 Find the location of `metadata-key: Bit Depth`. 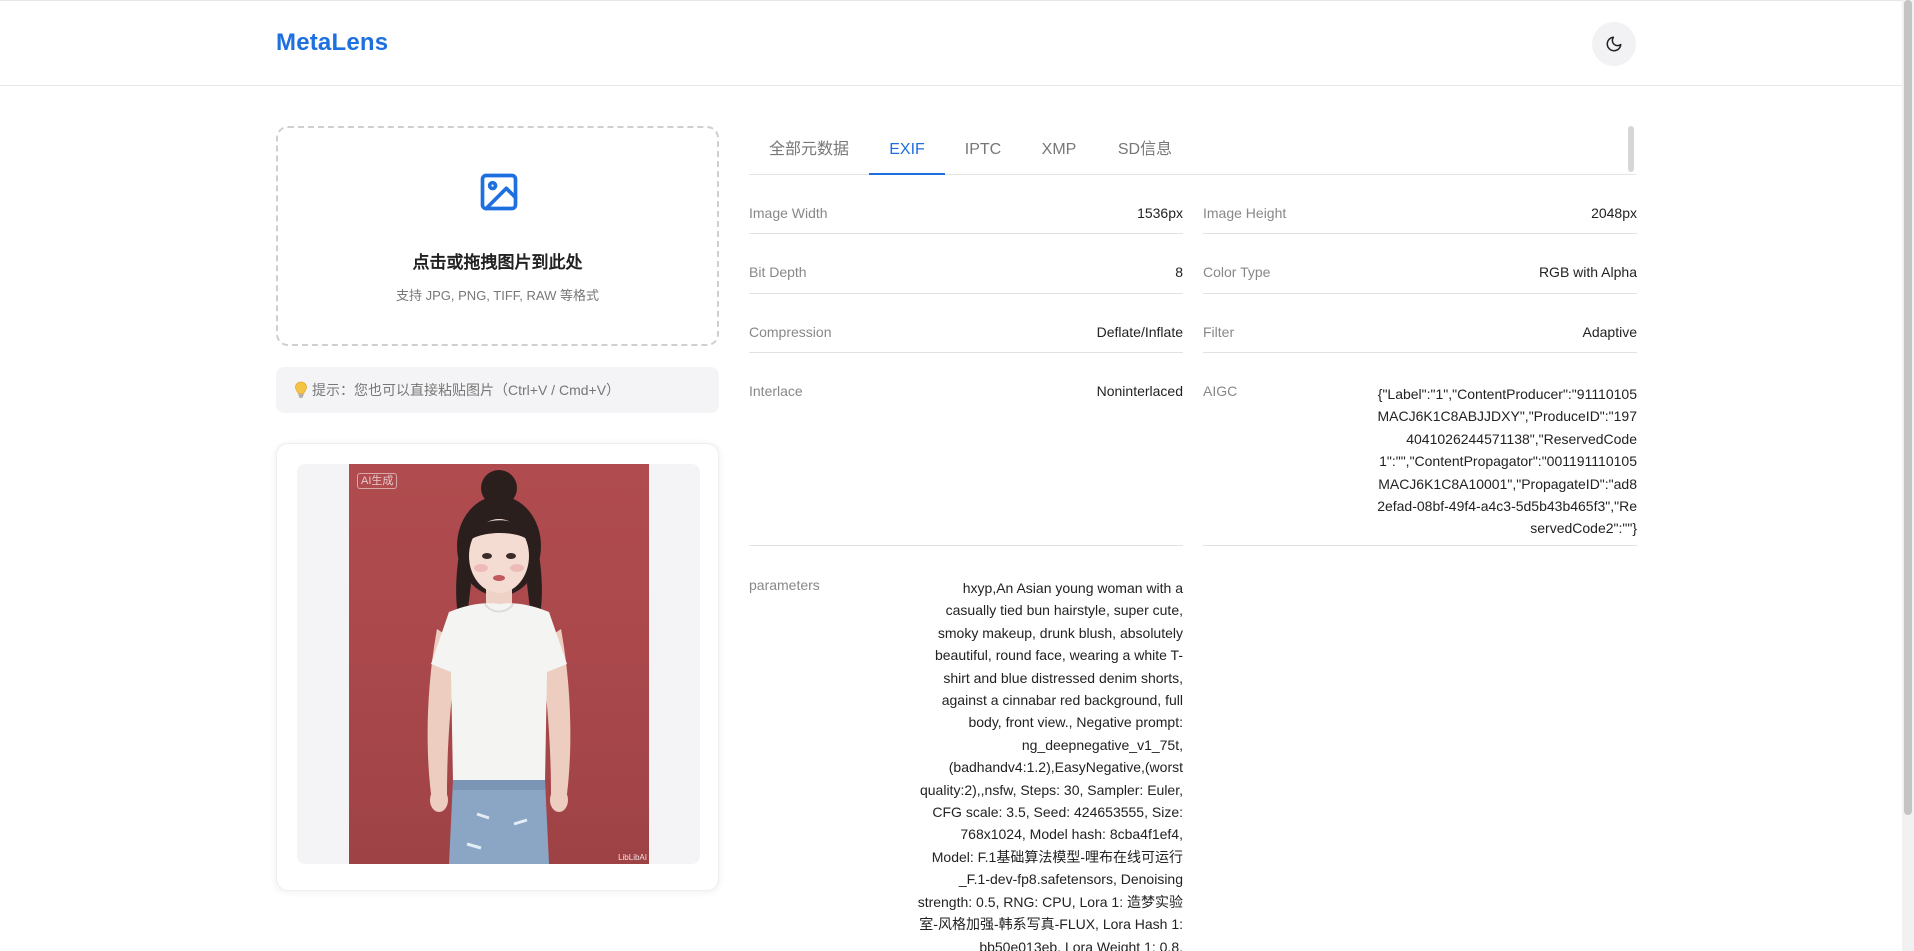

metadata-key: Bit Depth is located at coordinates (778, 272).